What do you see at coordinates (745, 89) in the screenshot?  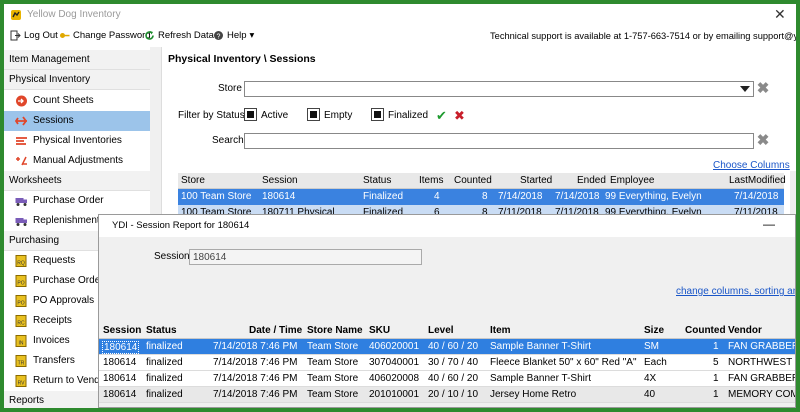 I see `chevron-down-icon` at bounding box center [745, 89].